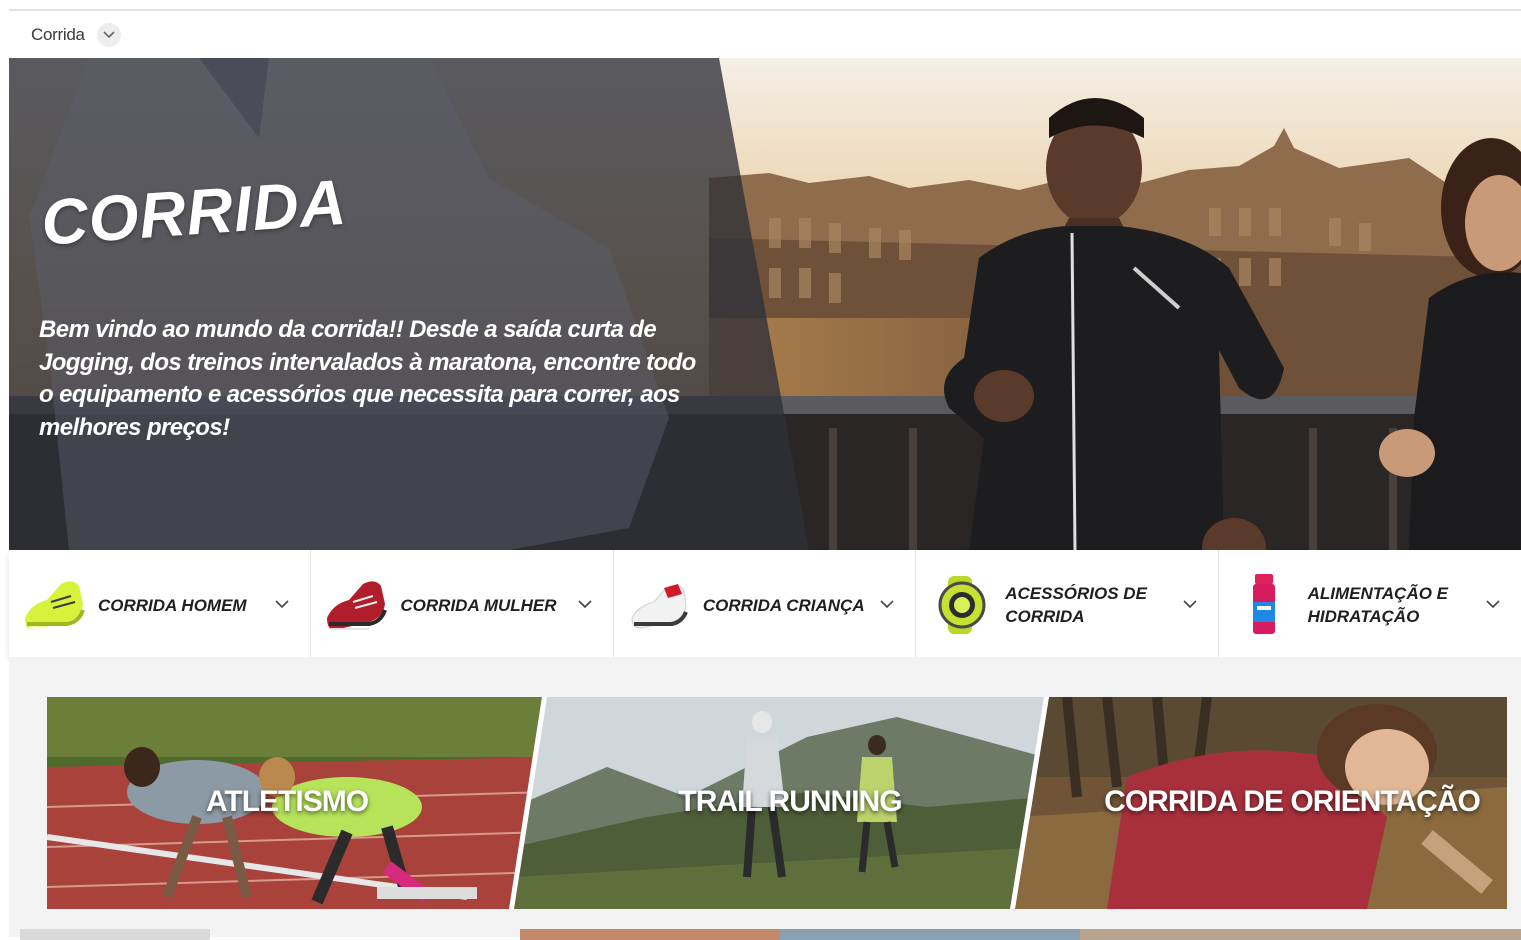 This screenshot has width=1521, height=940. I want to click on category-corrida-mulher: CORRIDA MULHER, so click(462, 603).